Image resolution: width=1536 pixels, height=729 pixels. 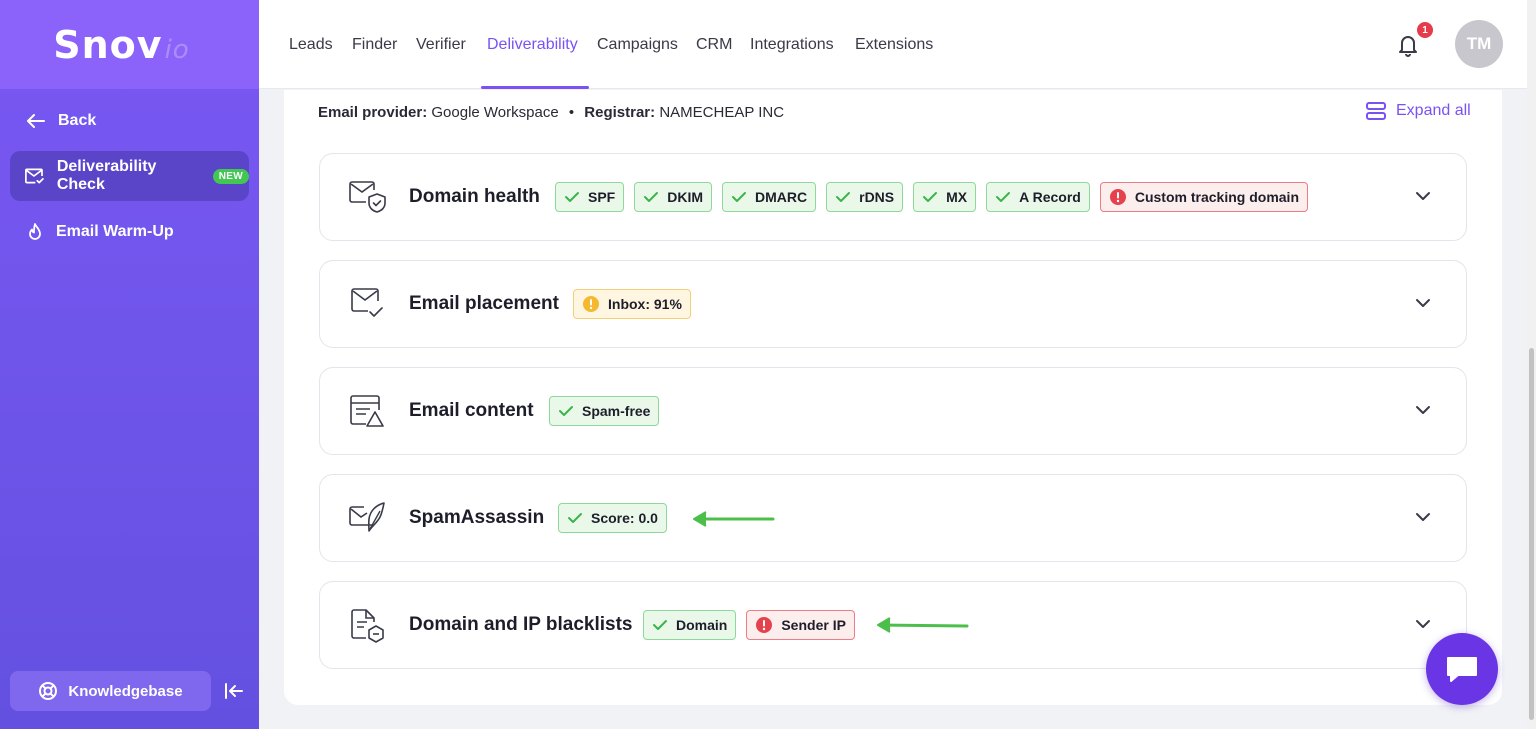 What do you see at coordinates (769, 197) in the screenshot?
I see `status-chip-dmarc: DMARC` at bounding box center [769, 197].